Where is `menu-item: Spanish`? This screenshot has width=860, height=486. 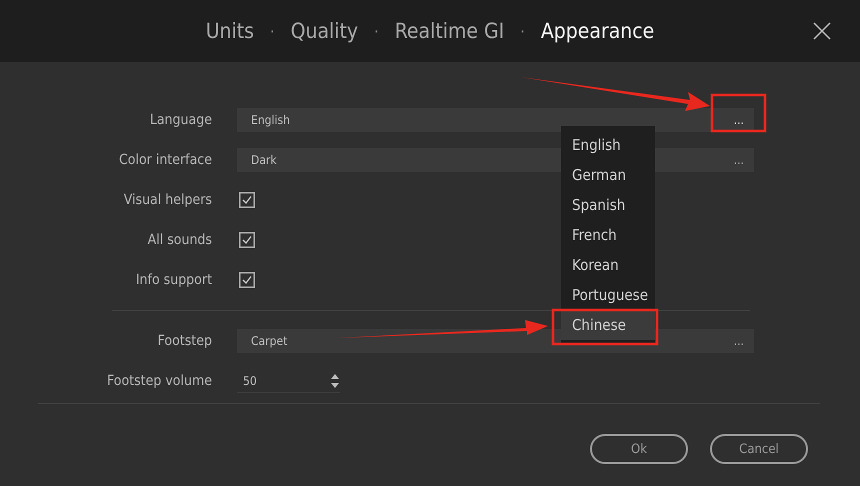
menu-item: Spanish is located at coordinates (608, 205).